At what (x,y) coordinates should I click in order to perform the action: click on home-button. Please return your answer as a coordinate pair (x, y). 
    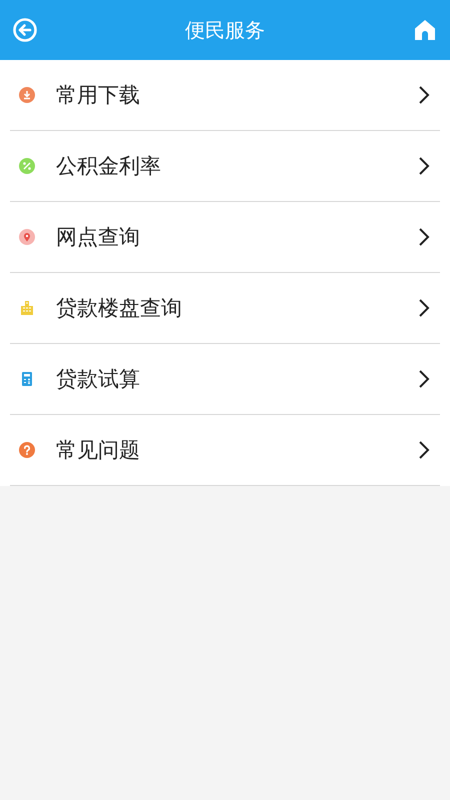
    Looking at the image, I should click on (425, 30).